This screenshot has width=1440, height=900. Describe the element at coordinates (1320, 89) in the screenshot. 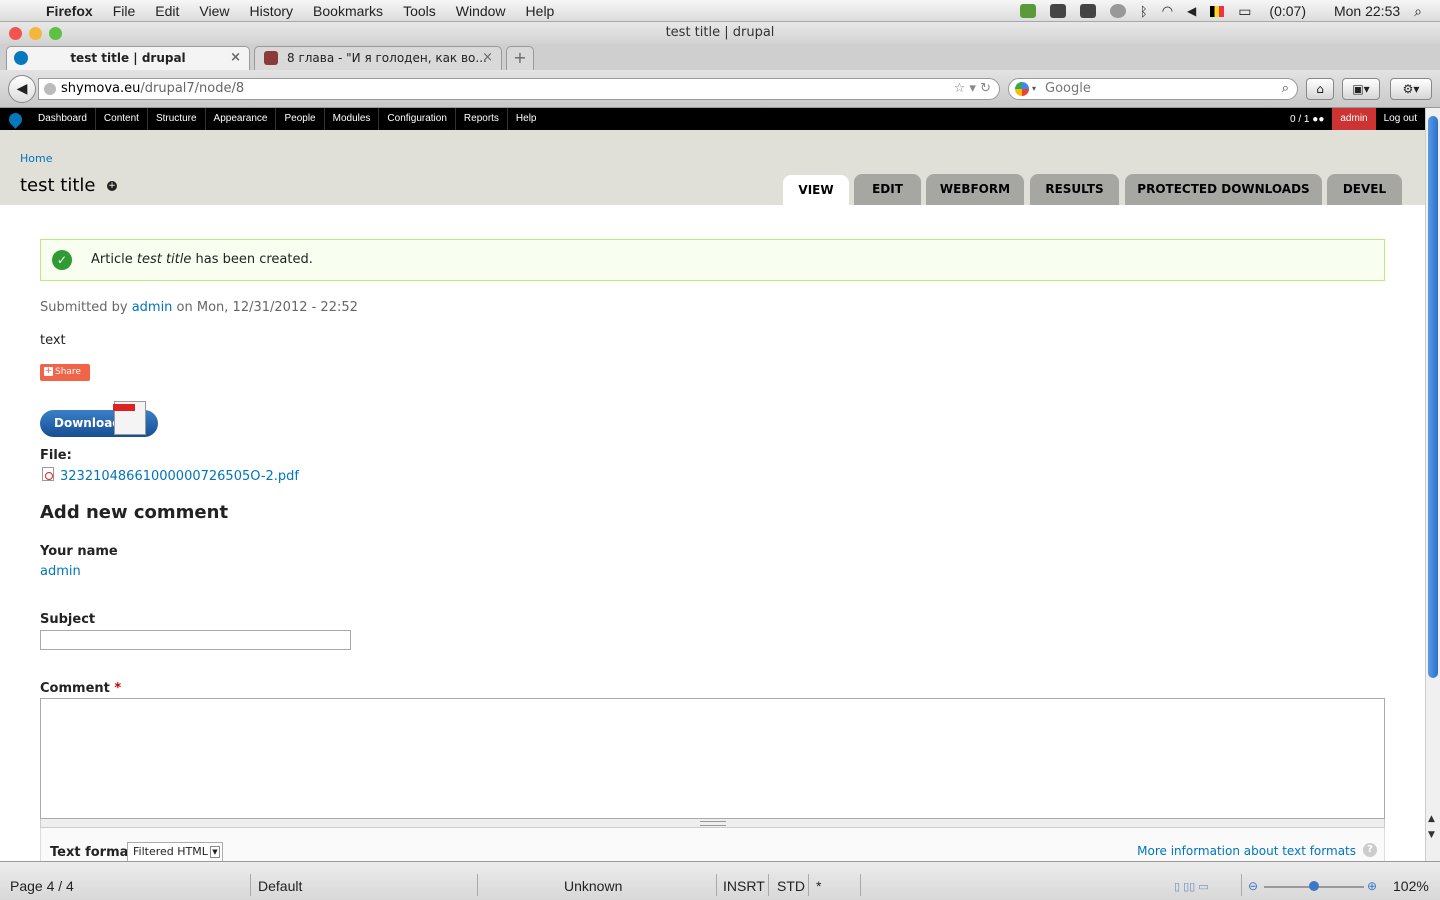

I see `home-button: ⌂` at that location.